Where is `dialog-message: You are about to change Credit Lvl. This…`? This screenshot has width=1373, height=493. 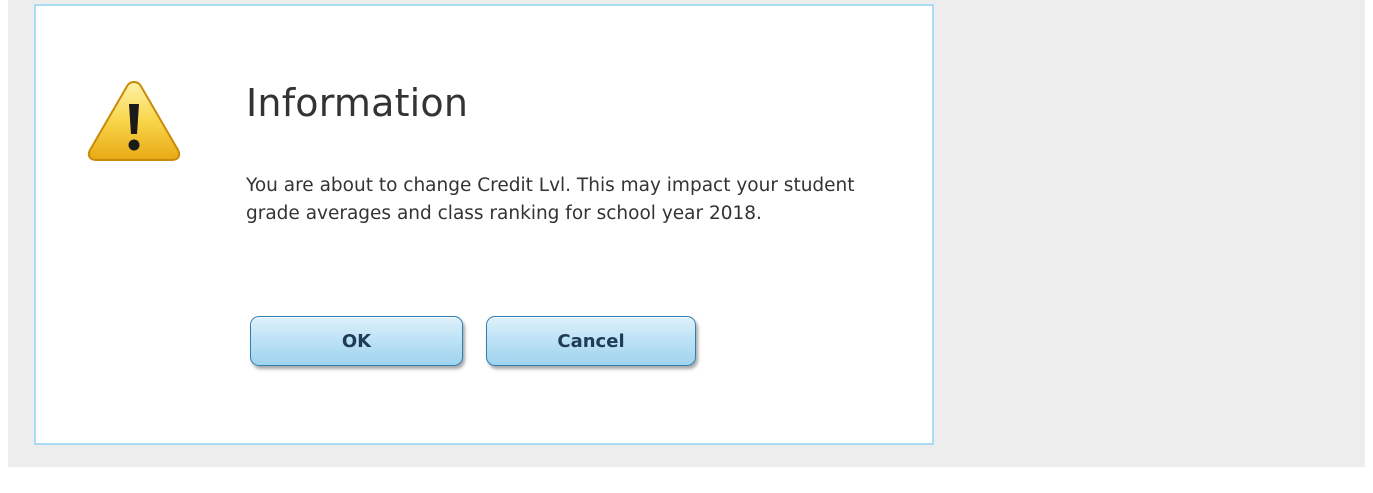
dialog-message: You are about to change Credit Lvl. This… is located at coordinates (550, 199).